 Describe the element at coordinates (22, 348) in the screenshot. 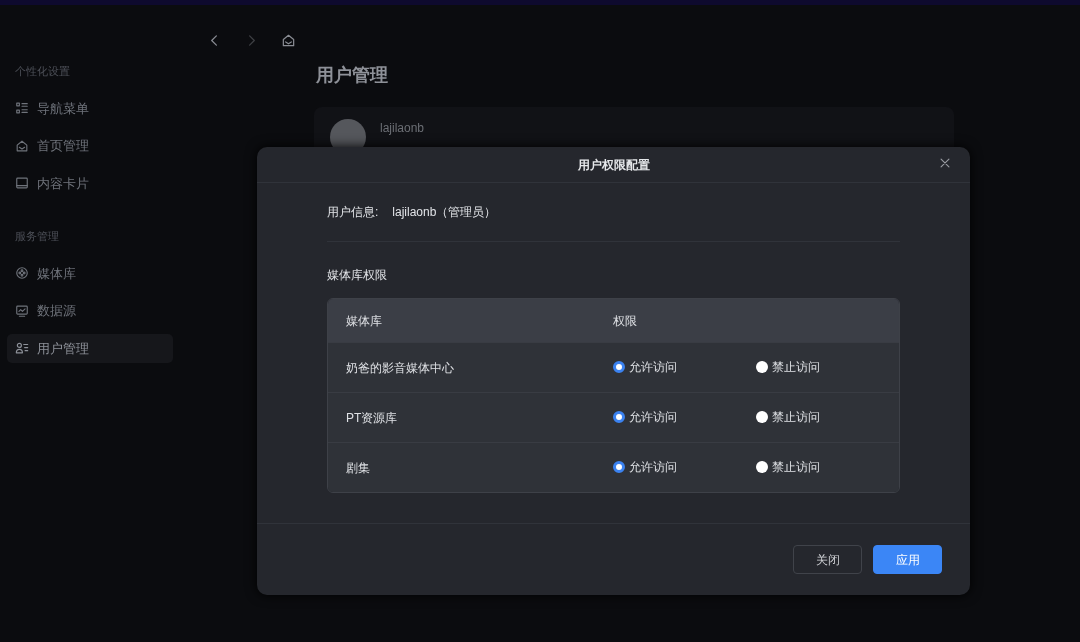

I see `user-list-icon` at that location.